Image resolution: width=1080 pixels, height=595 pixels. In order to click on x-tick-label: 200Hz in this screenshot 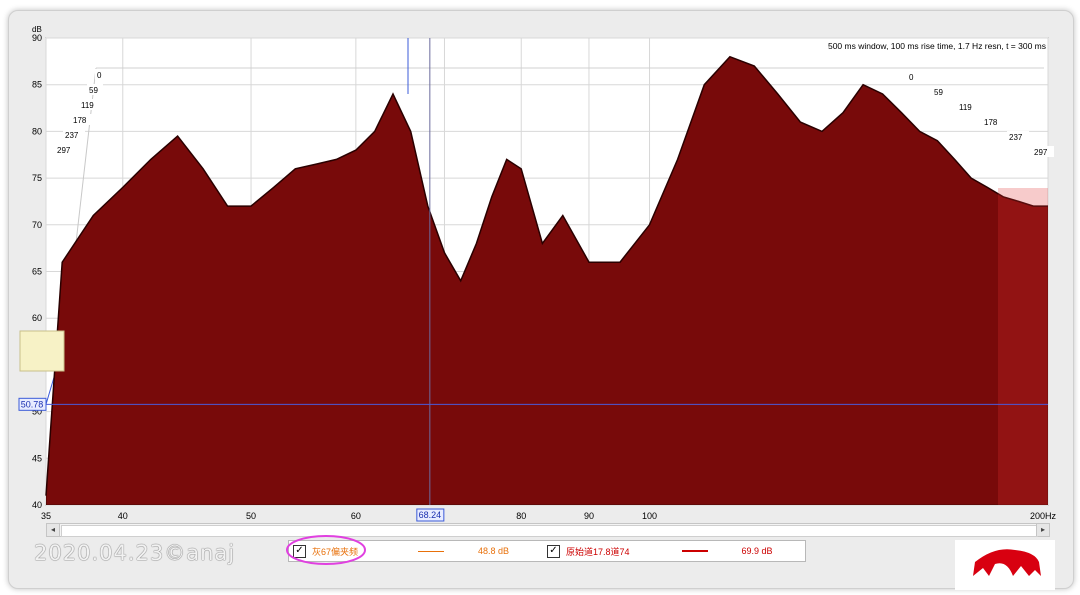, I will do `click(1043, 516)`.